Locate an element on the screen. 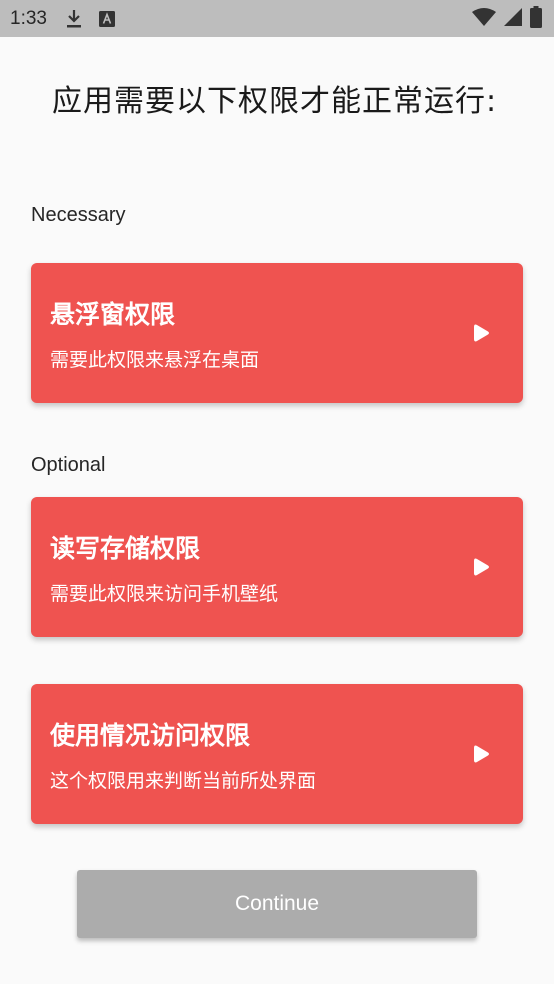 Image resolution: width=554 pixels, height=984 pixels. battery-icon is located at coordinates (536, 18).